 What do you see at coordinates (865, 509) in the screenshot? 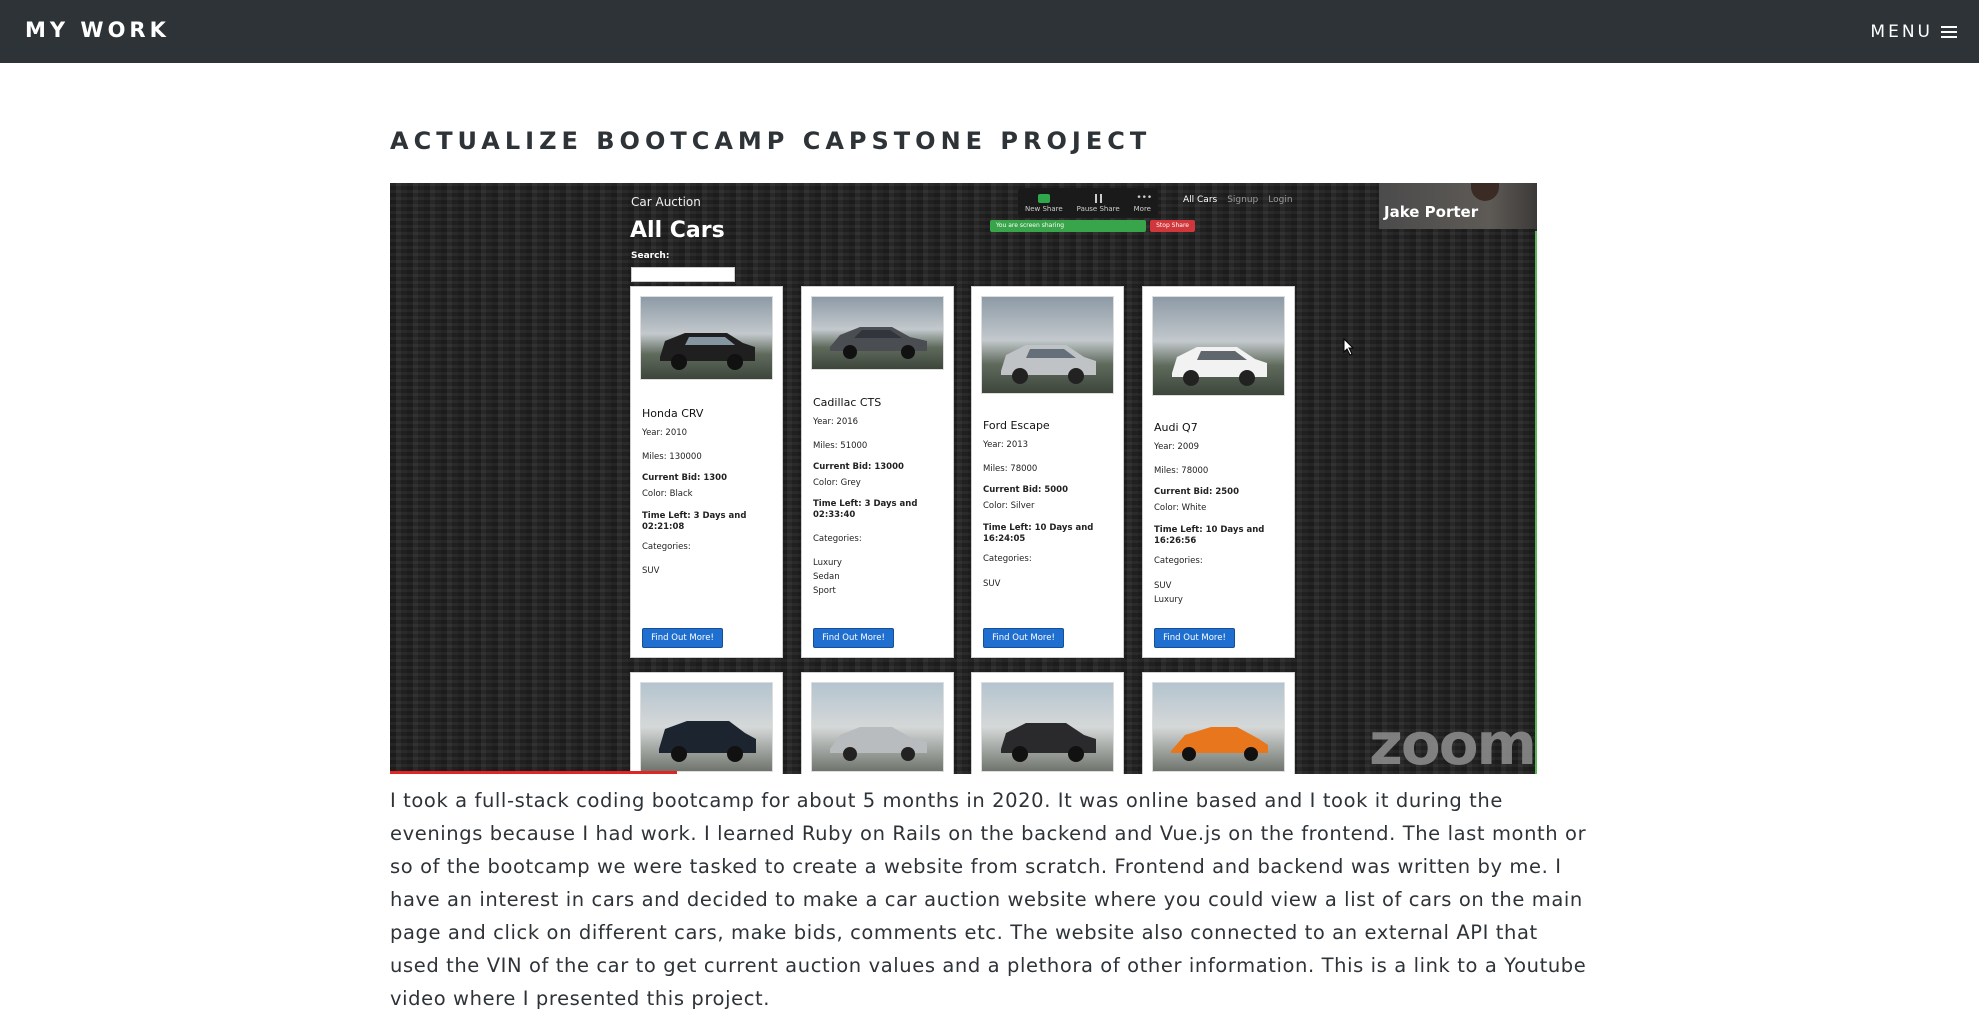
I see `car-time-left: Time Left: 3 Days and 02:33:40` at bounding box center [865, 509].